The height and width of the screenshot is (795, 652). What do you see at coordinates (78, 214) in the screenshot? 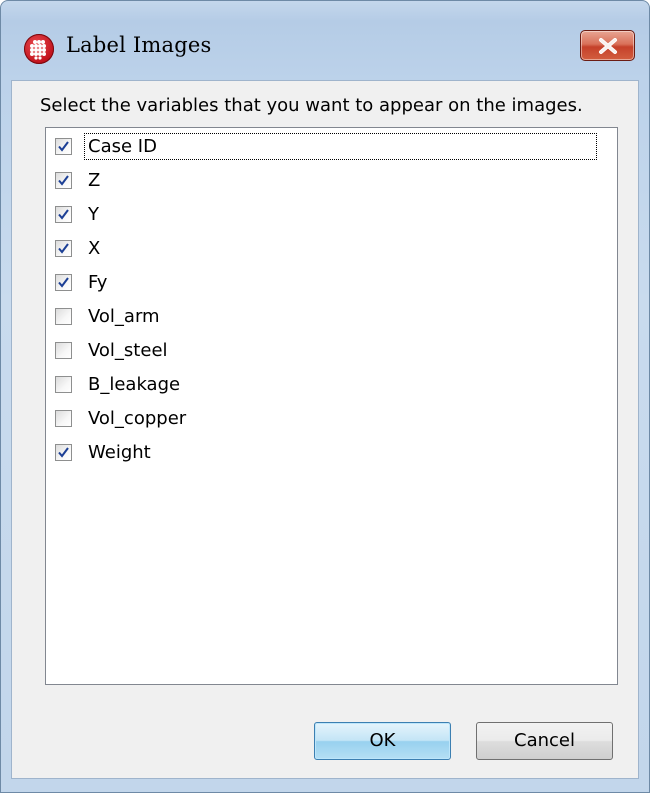
I see `list-item: Y` at bounding box center [78, 214].